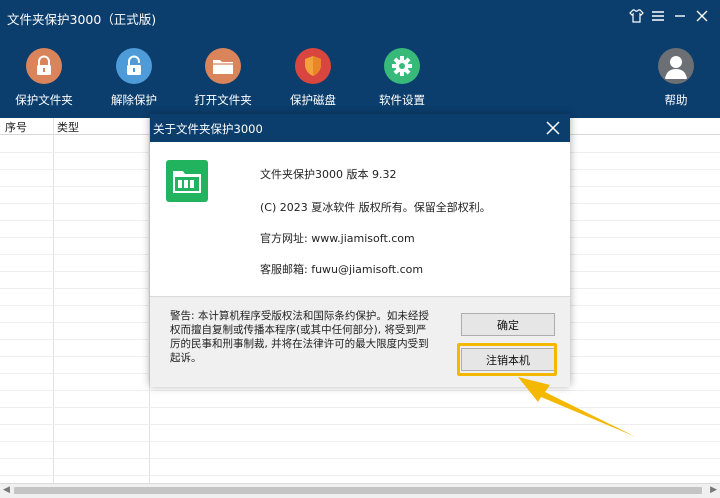  What do you see at coordinates (577, 407) in the screenshot?
I see `annotation-arrow` at bounding box center [577, 407].